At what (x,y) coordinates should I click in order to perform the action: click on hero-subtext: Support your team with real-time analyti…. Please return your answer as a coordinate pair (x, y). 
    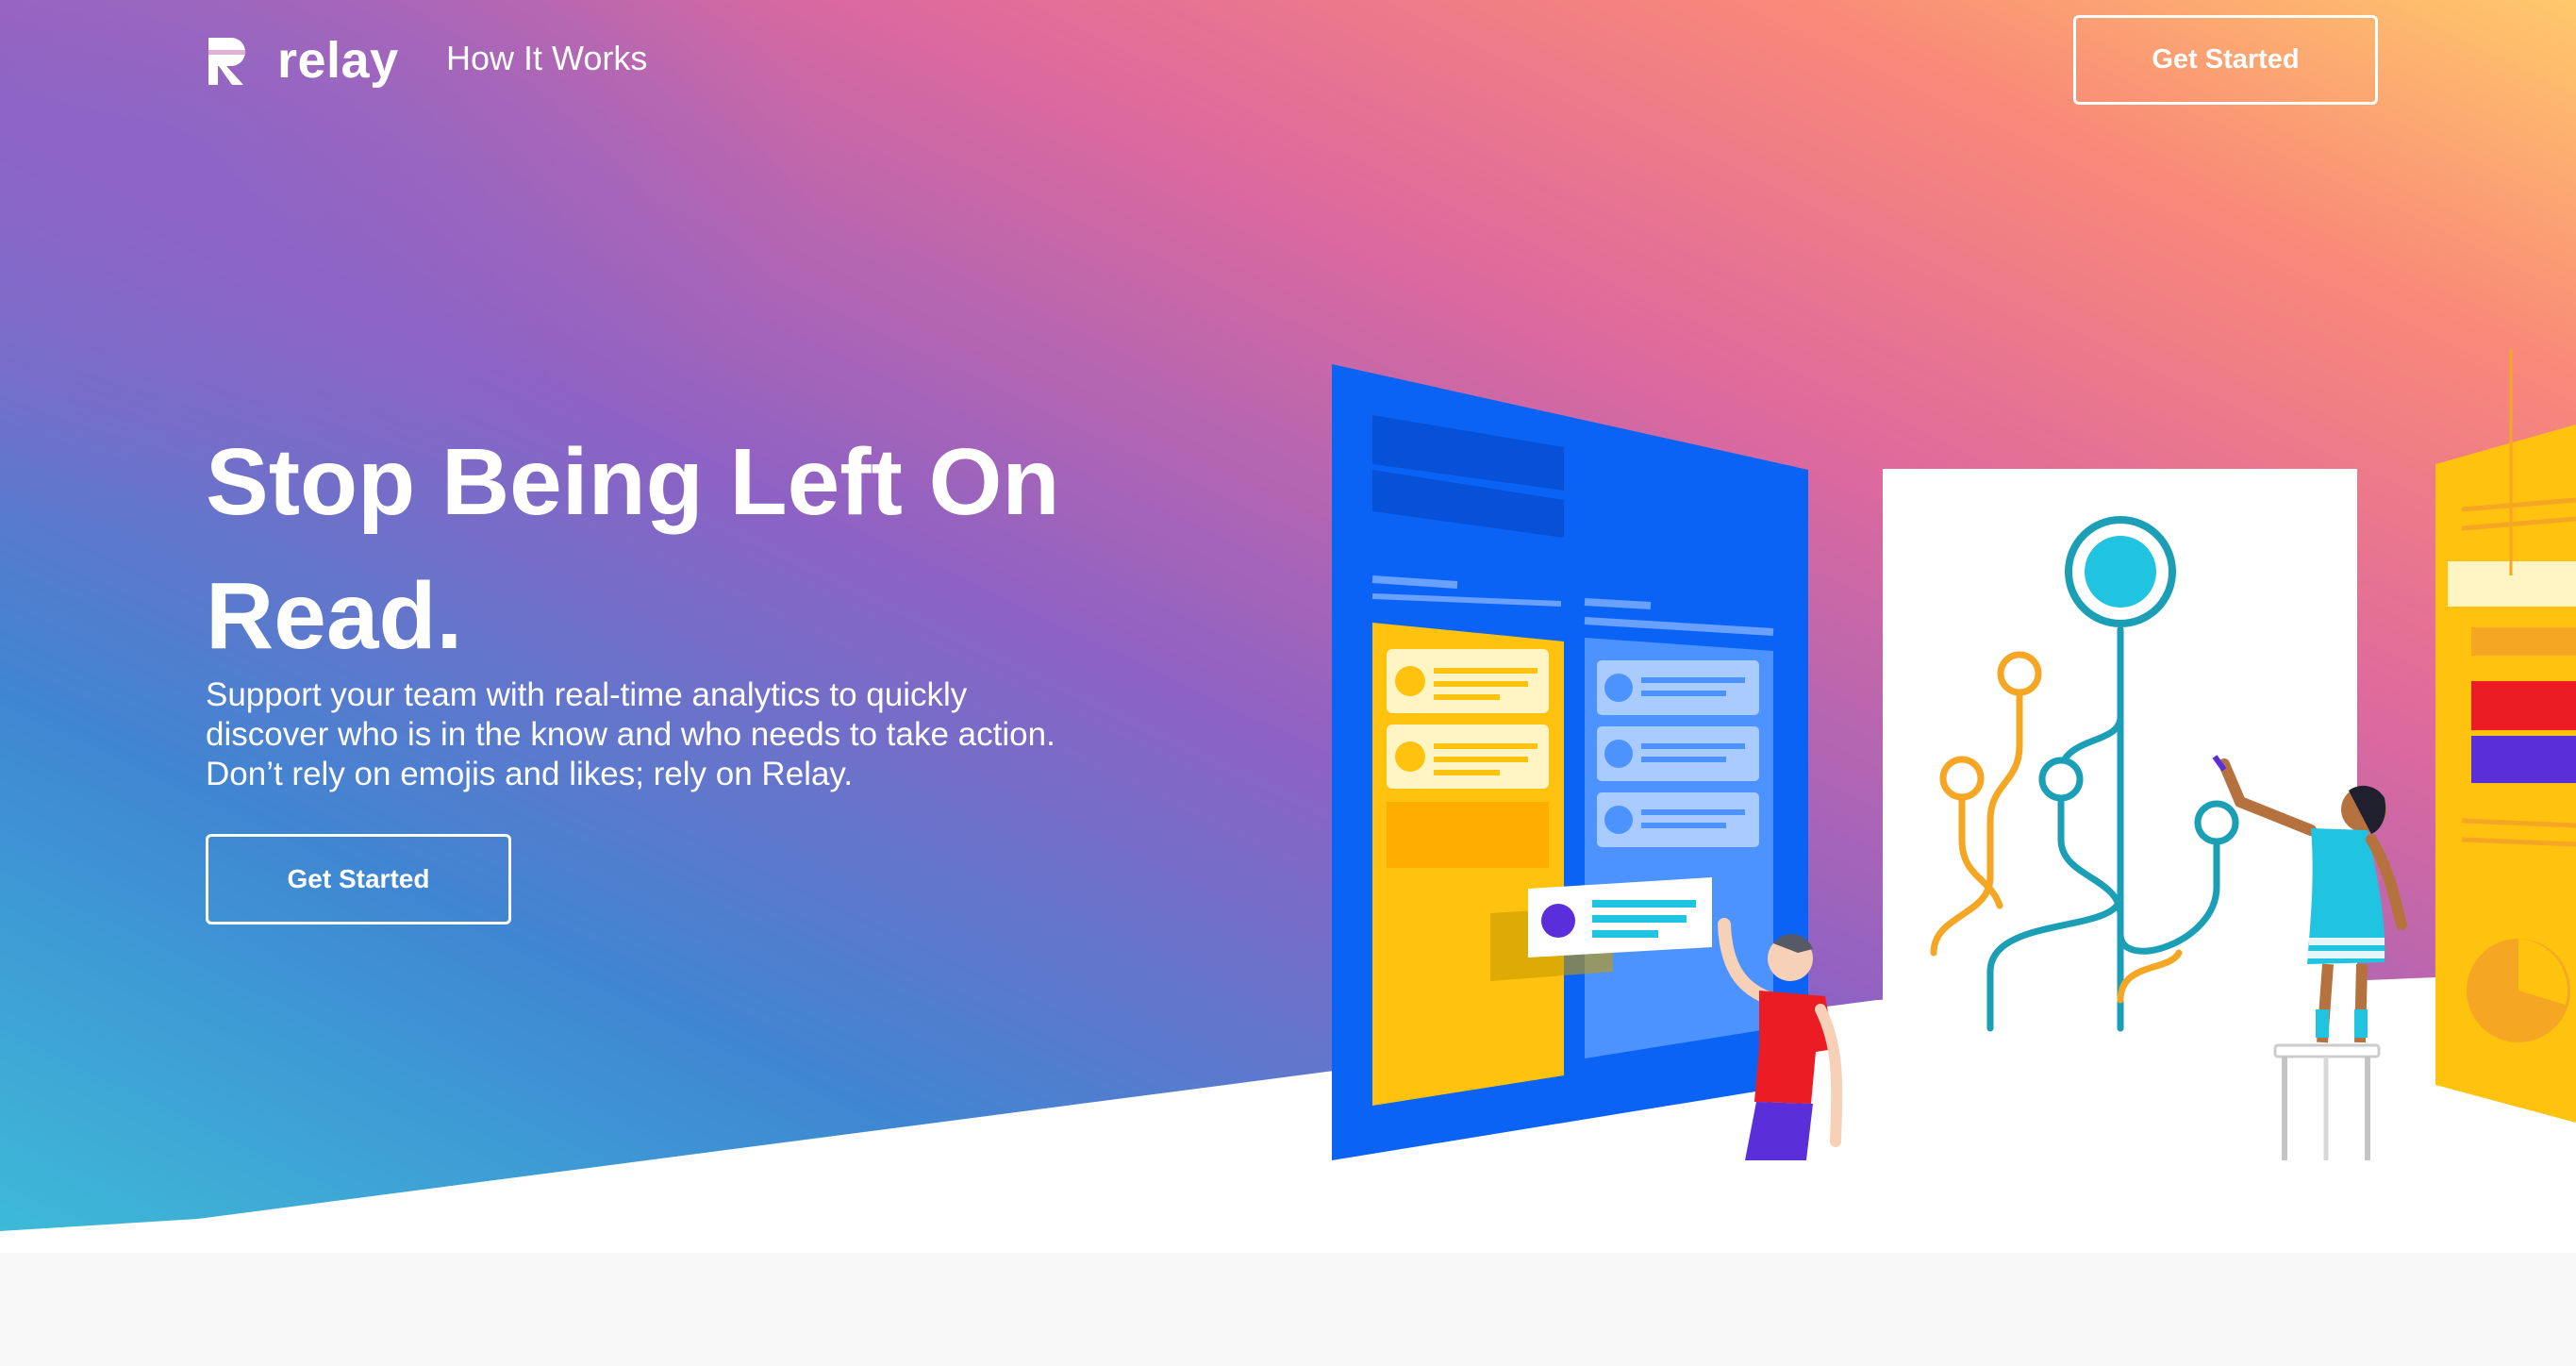
    Looking at the image, I should click on (659, 734).